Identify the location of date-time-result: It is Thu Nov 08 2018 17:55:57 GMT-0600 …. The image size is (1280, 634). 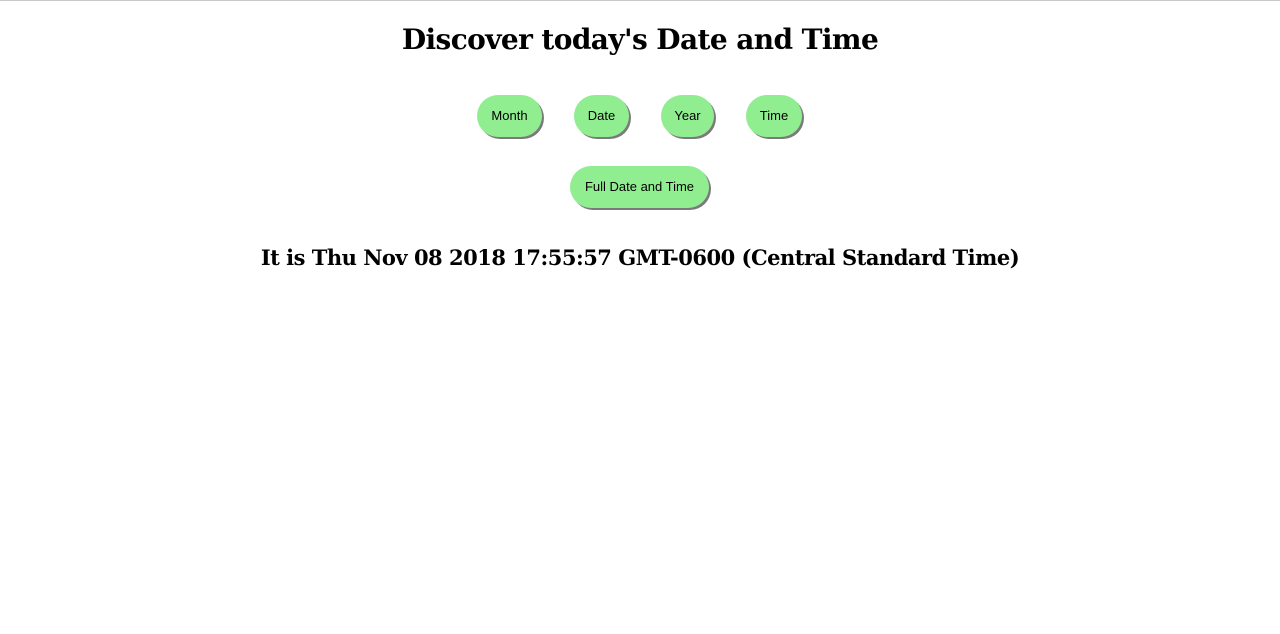
(640, 257).